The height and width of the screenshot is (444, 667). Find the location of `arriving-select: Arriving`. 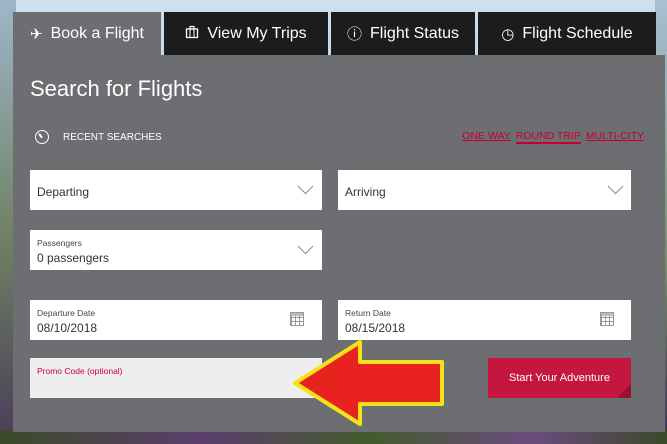

arriving-select: Arriving is located at coordinates (484, 190).